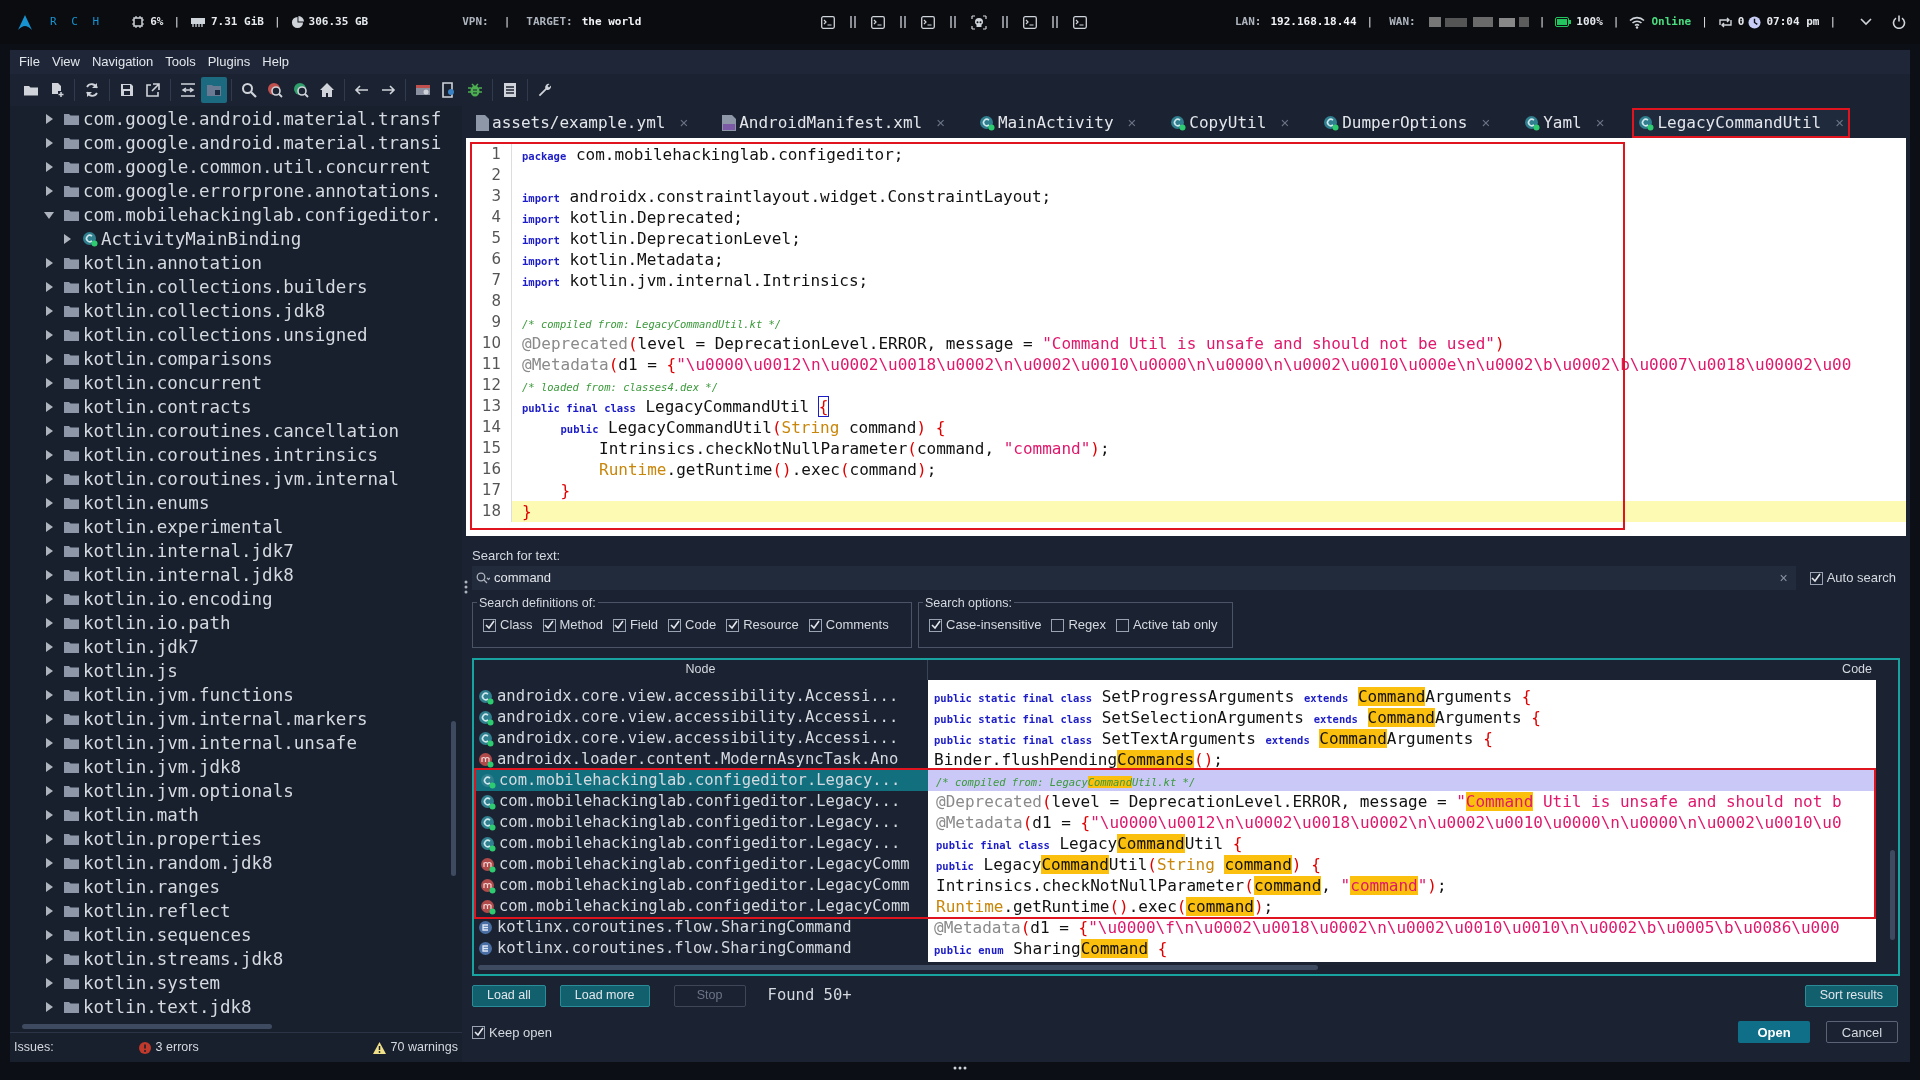 This screenshot has height=1080, width=1920. I want to click on menu-item: Tools, so click(180, 62).